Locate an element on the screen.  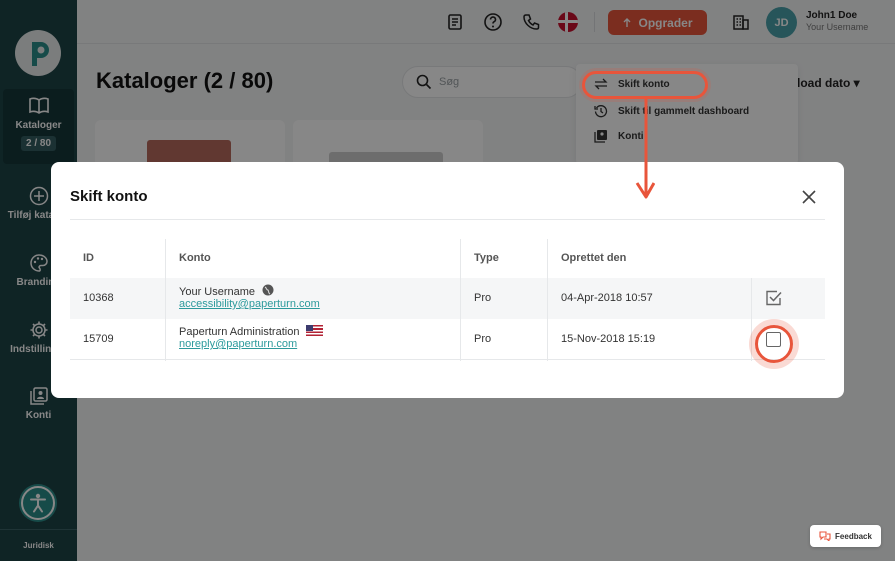
account-id: 10368 is located at coordinates (98, 298).